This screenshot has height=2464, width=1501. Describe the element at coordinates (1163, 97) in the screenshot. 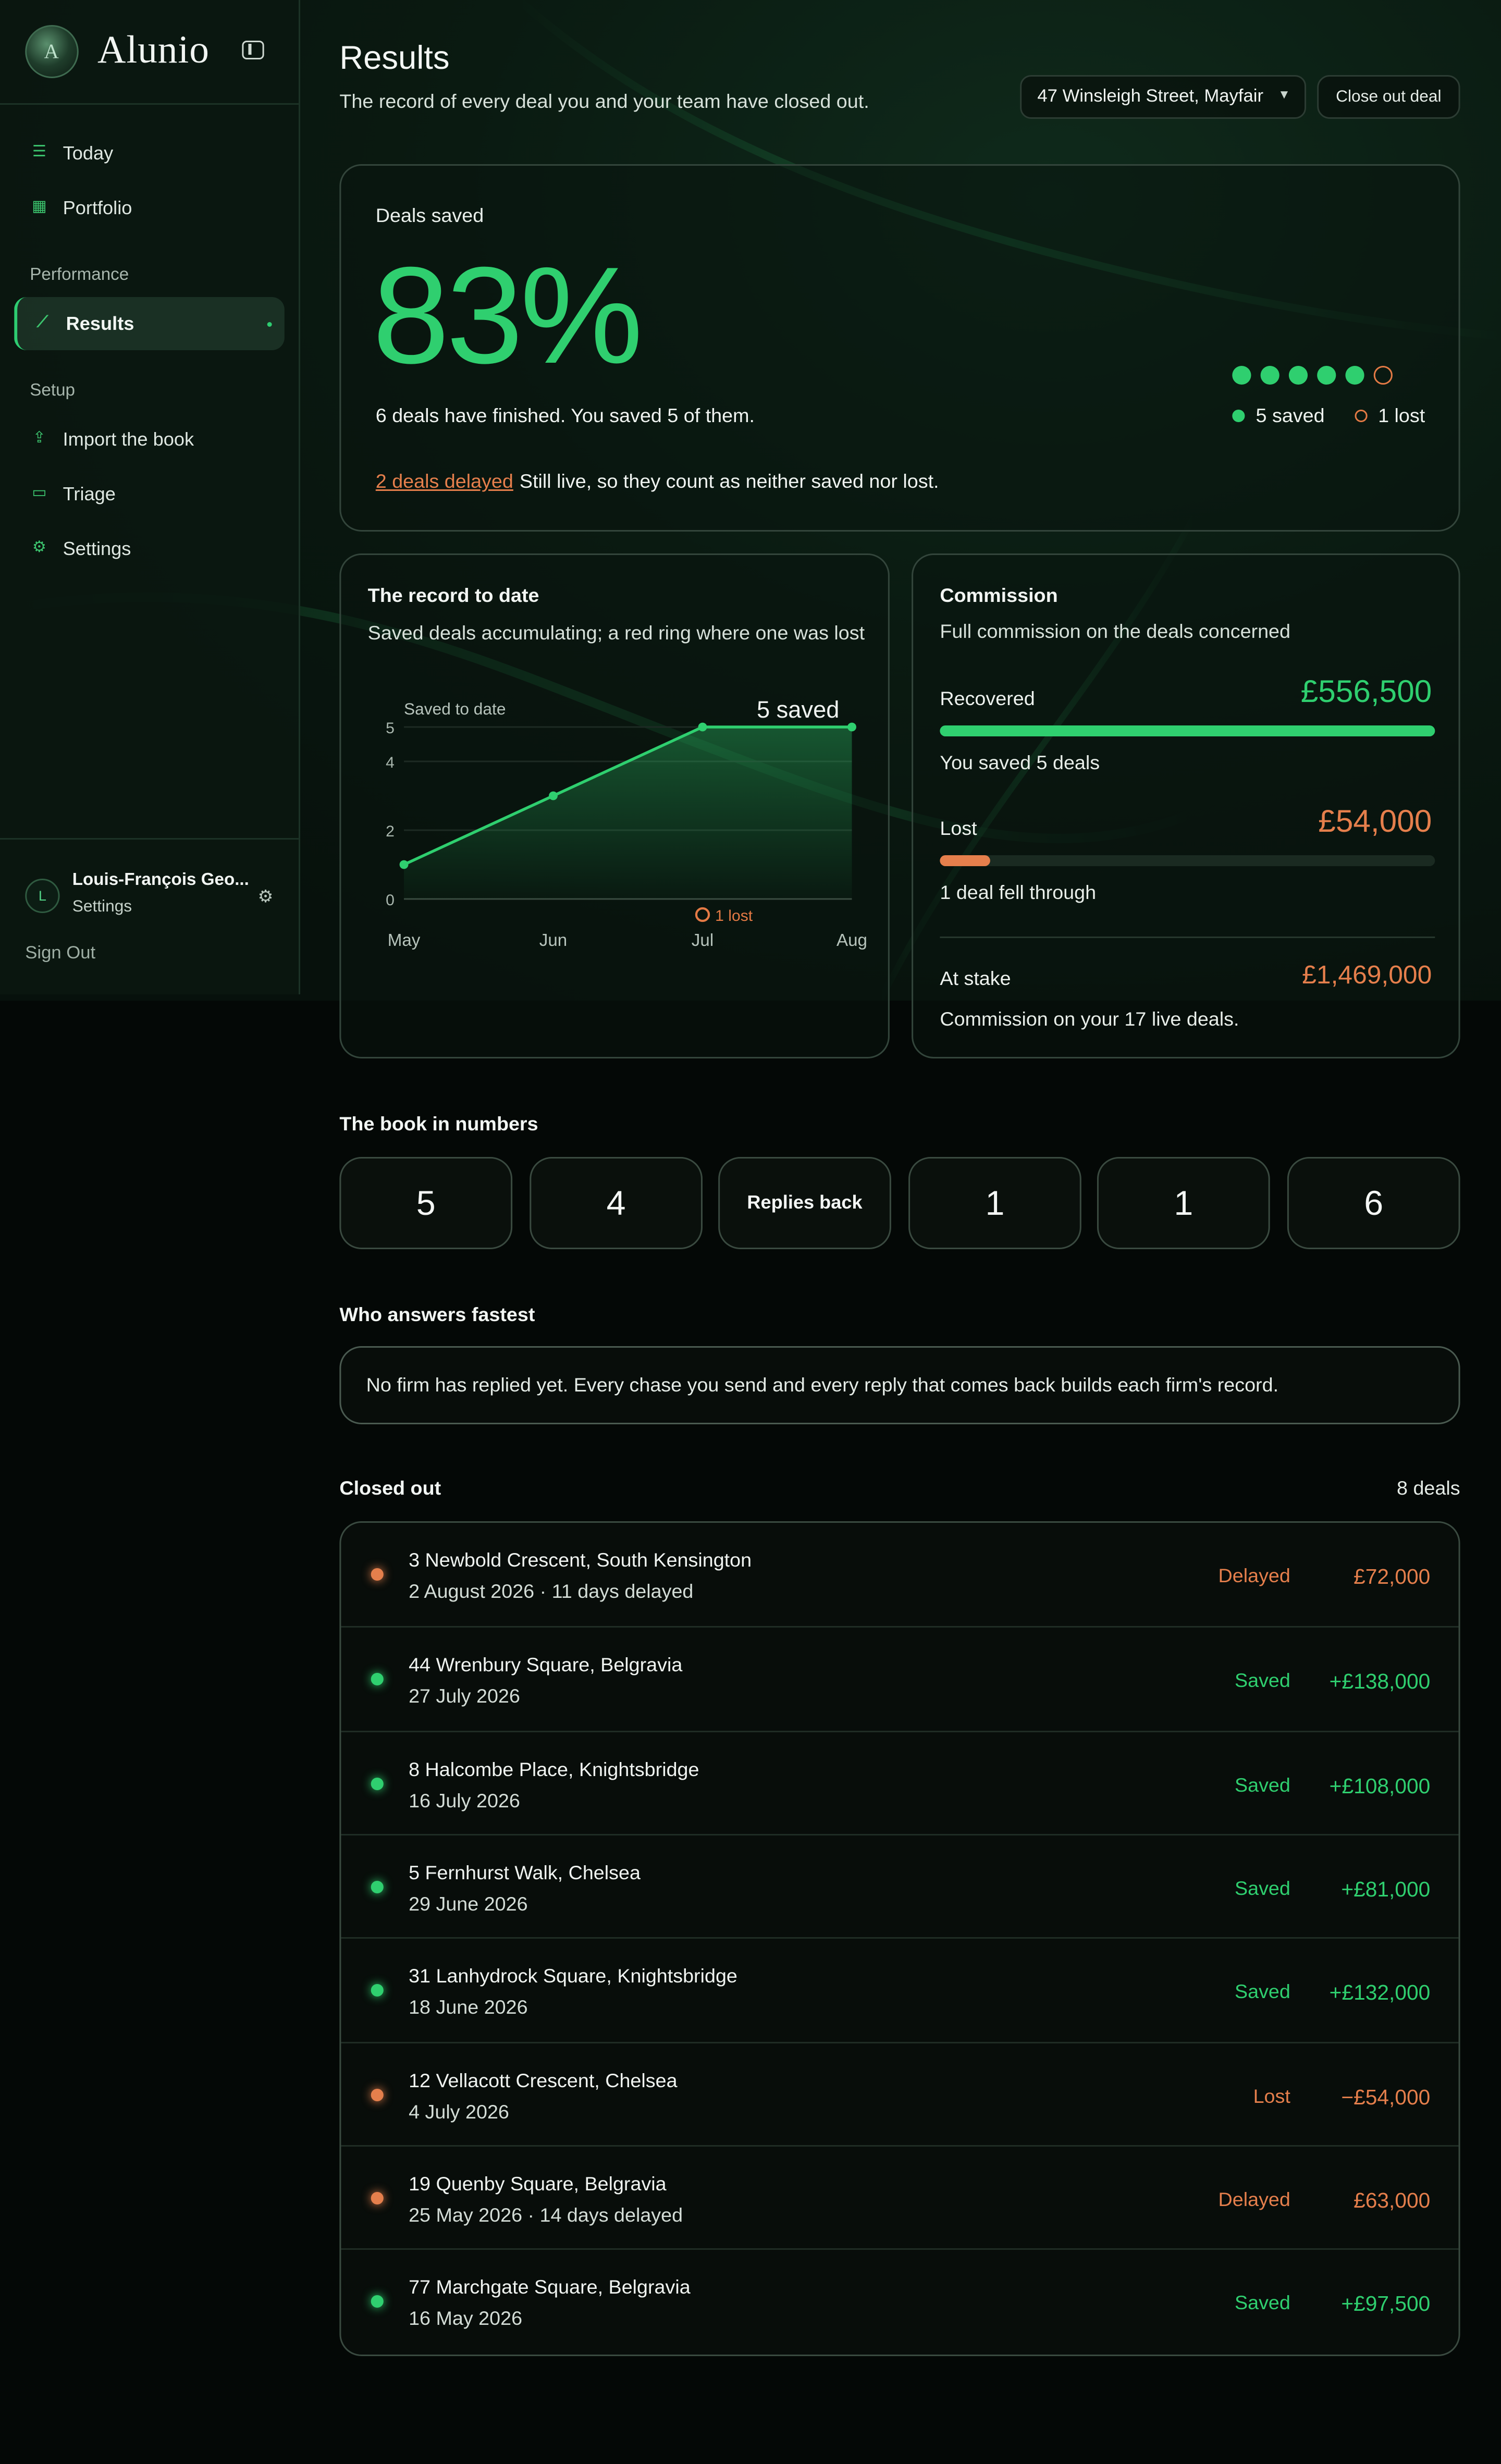

I see `address-select: 47 Winsleigh Street, Mayfair ▼` at that location.